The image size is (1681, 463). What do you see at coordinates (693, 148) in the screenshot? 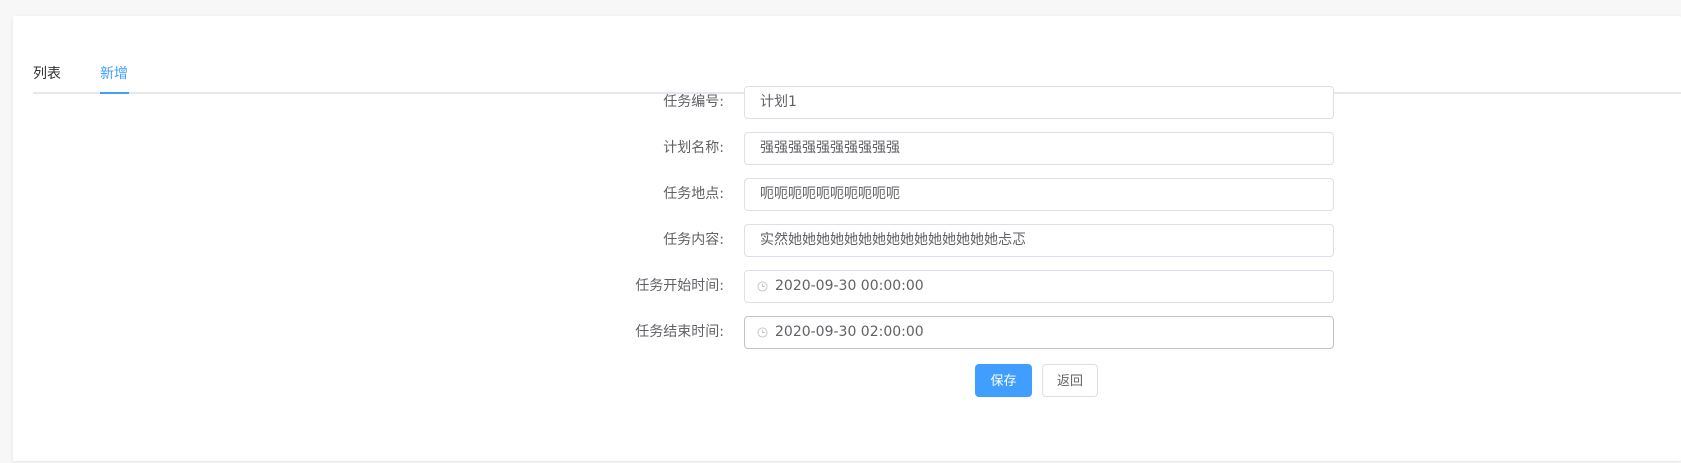
I see `plan-name-label: 计划名称:` at bounding box center [693, 148].